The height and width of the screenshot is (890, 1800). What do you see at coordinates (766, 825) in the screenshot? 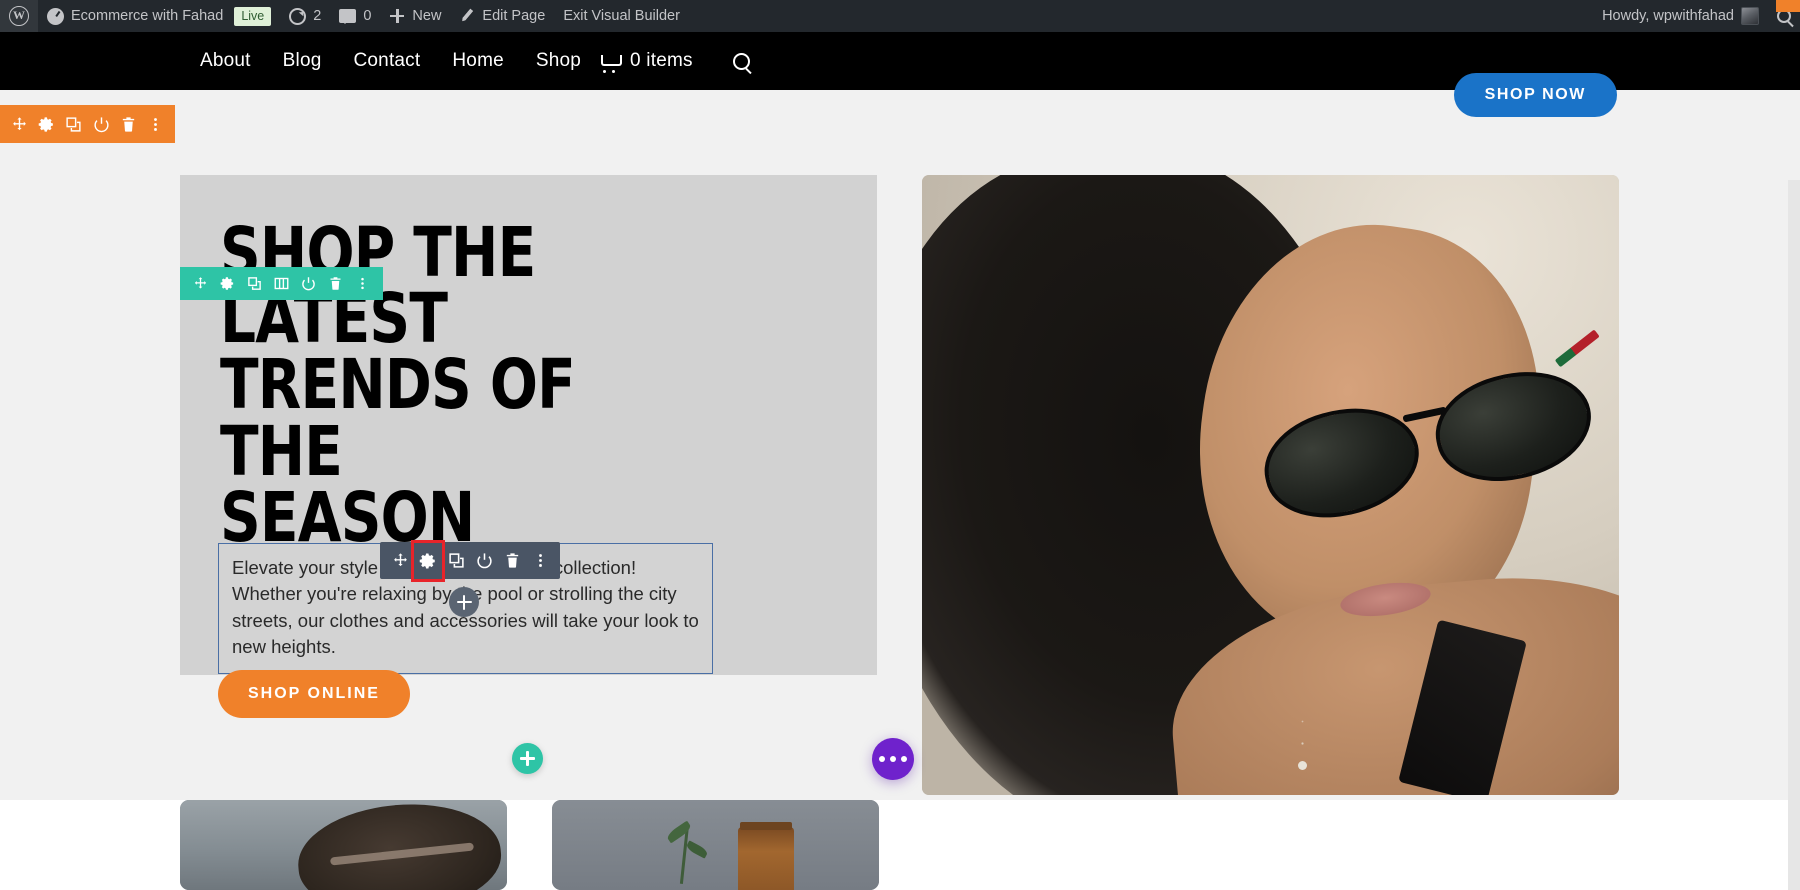
I see `bottle-cap-shape` at bounding box center [766, 825].